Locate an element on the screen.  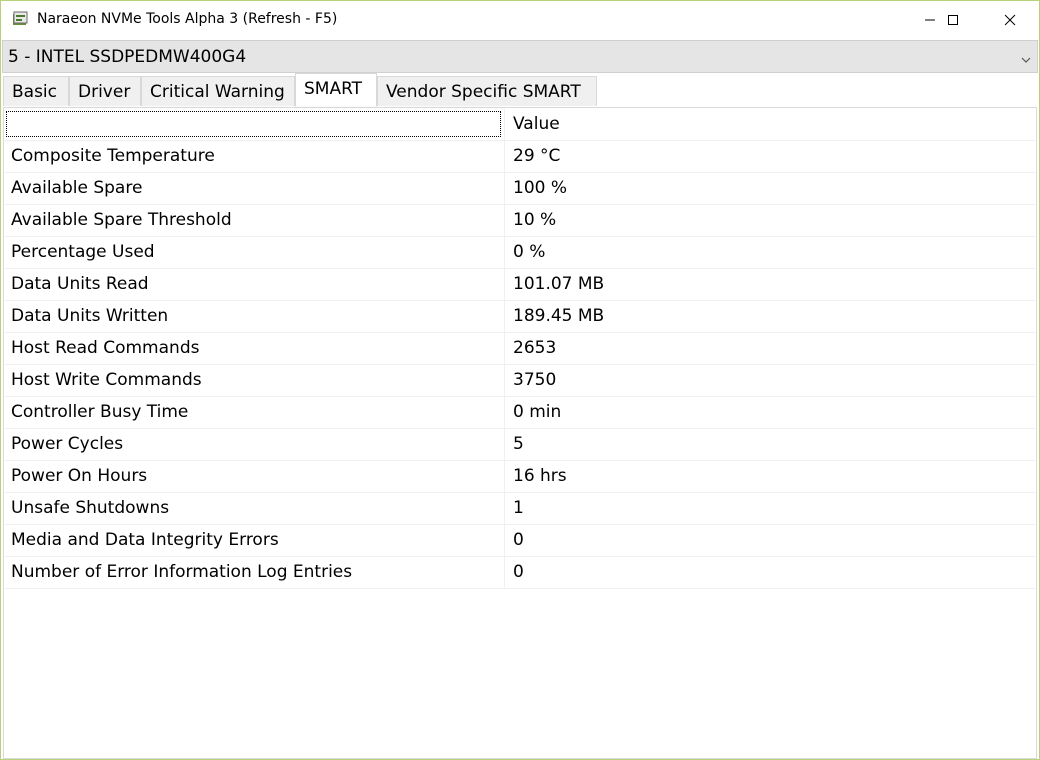
attribute-name: Data Units Read is located at coordinates (80, 284).